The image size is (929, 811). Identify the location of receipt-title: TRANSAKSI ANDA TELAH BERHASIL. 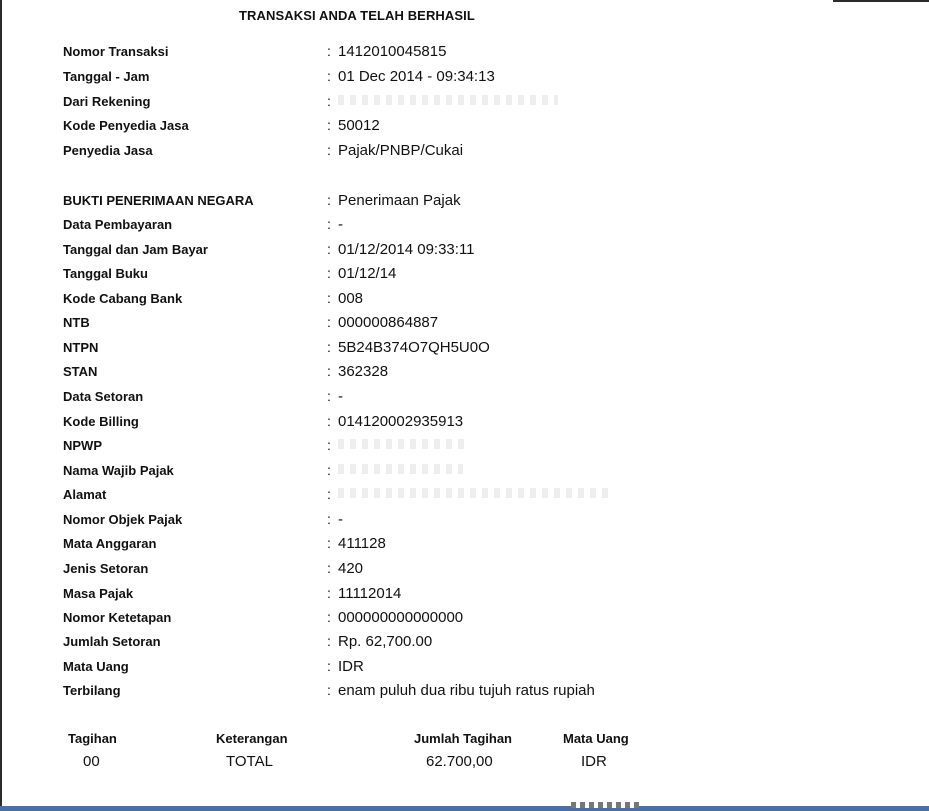
(357, 15).